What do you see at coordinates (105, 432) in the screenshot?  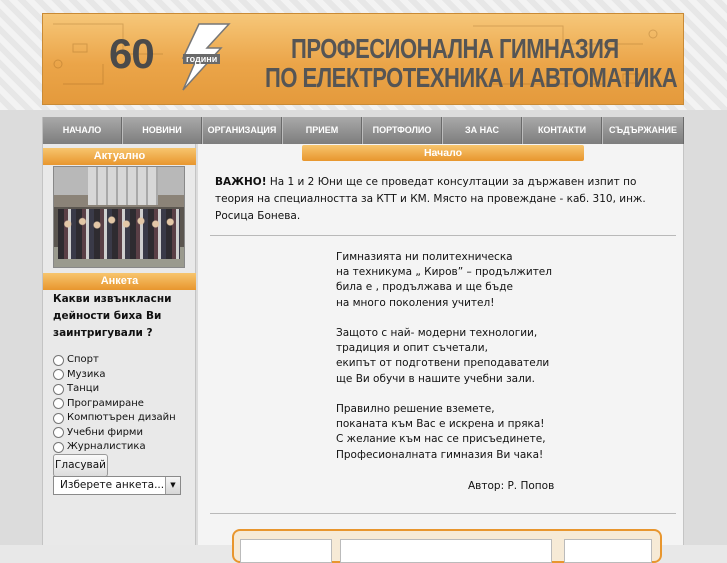 I see `poll-option-label: Учебни фирми` at bounding box center [105, 432].